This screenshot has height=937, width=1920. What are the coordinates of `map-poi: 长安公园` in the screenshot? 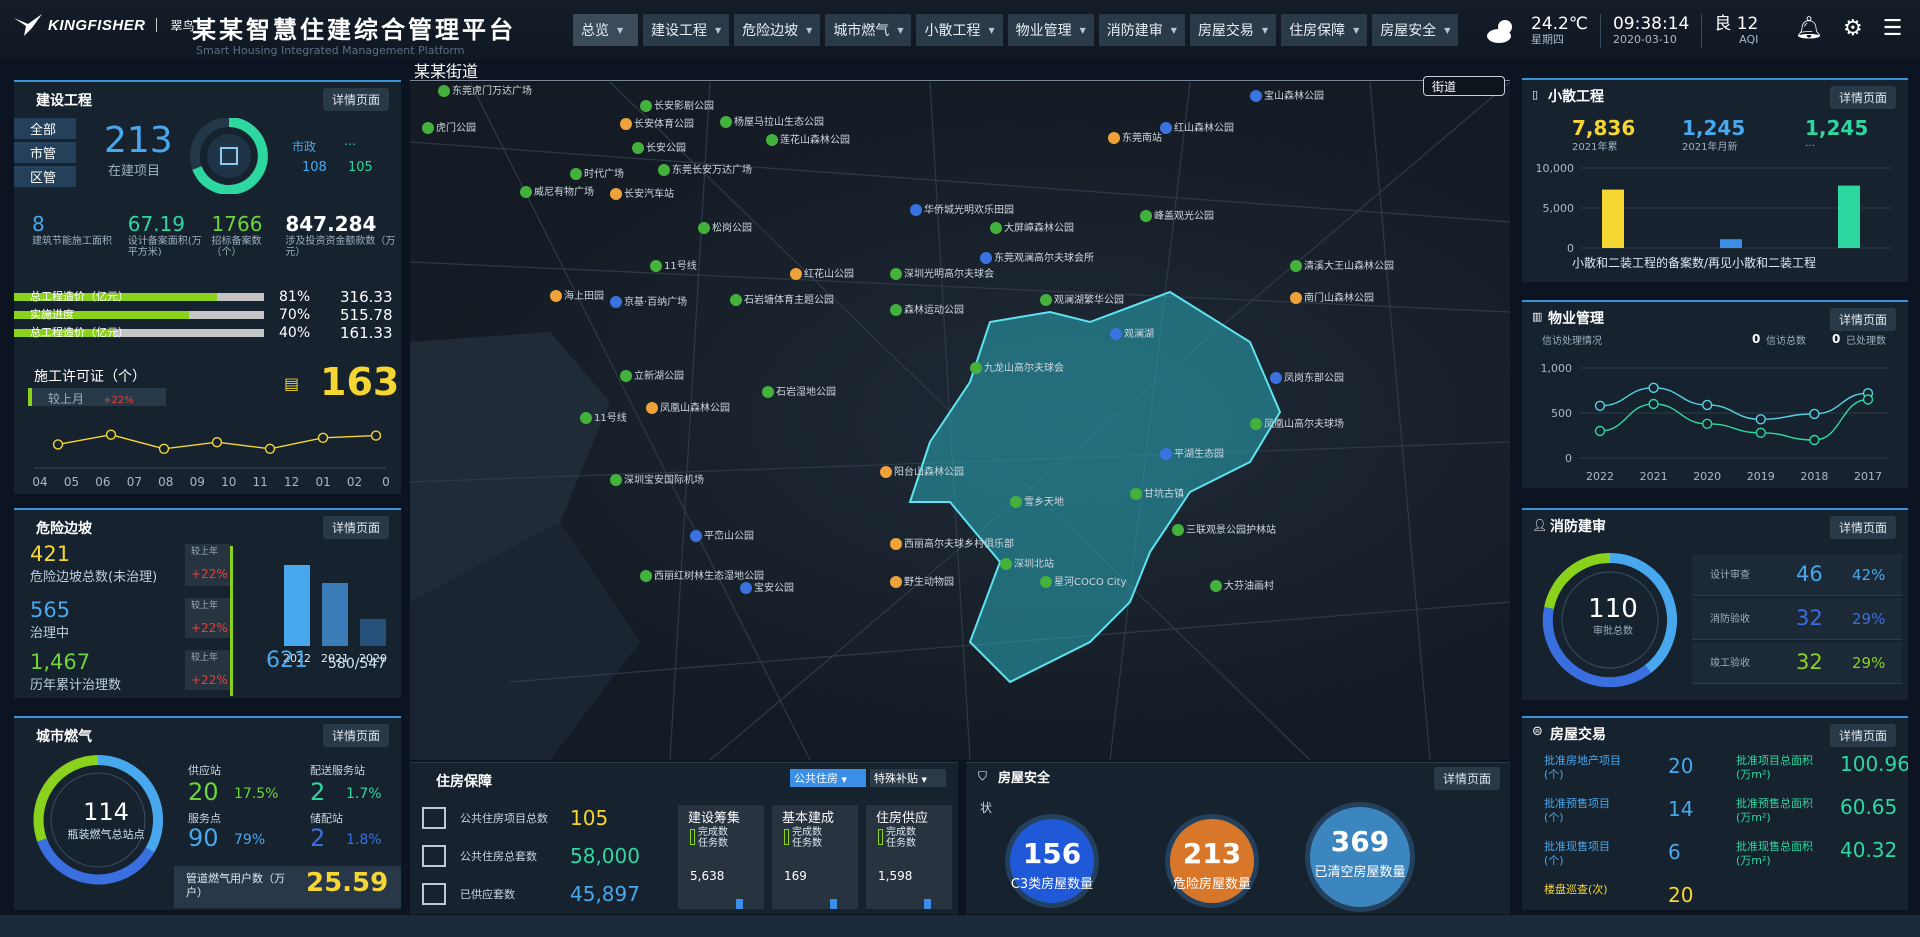 It's located at (659, 148).